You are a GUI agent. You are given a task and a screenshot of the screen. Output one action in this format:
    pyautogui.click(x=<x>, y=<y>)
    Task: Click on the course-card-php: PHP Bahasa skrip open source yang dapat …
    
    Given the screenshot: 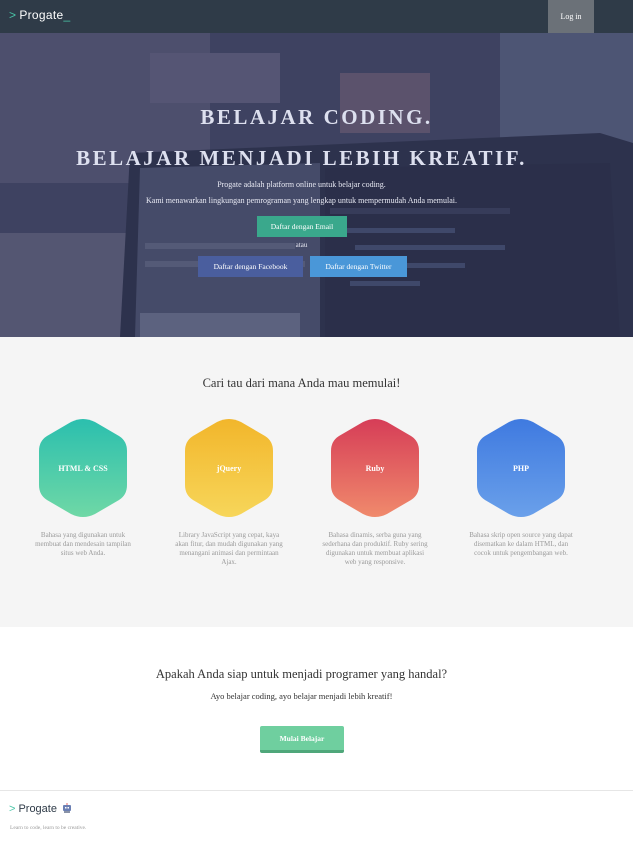 What is the action you would take?
    pyautogui.click(x=521, y=488)
    